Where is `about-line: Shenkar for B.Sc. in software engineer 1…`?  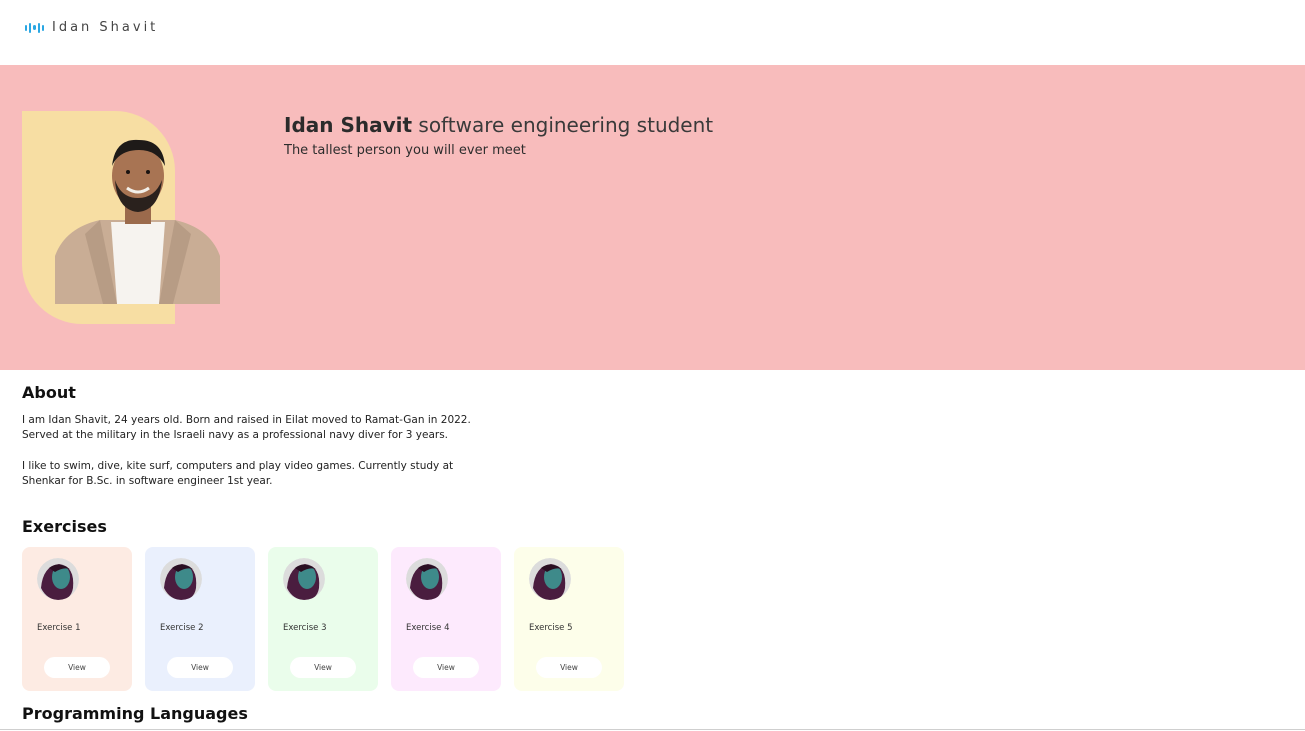
about-line: Shenkar for B.Sc. in software engineer 1… is located at coordinates (147, 481).